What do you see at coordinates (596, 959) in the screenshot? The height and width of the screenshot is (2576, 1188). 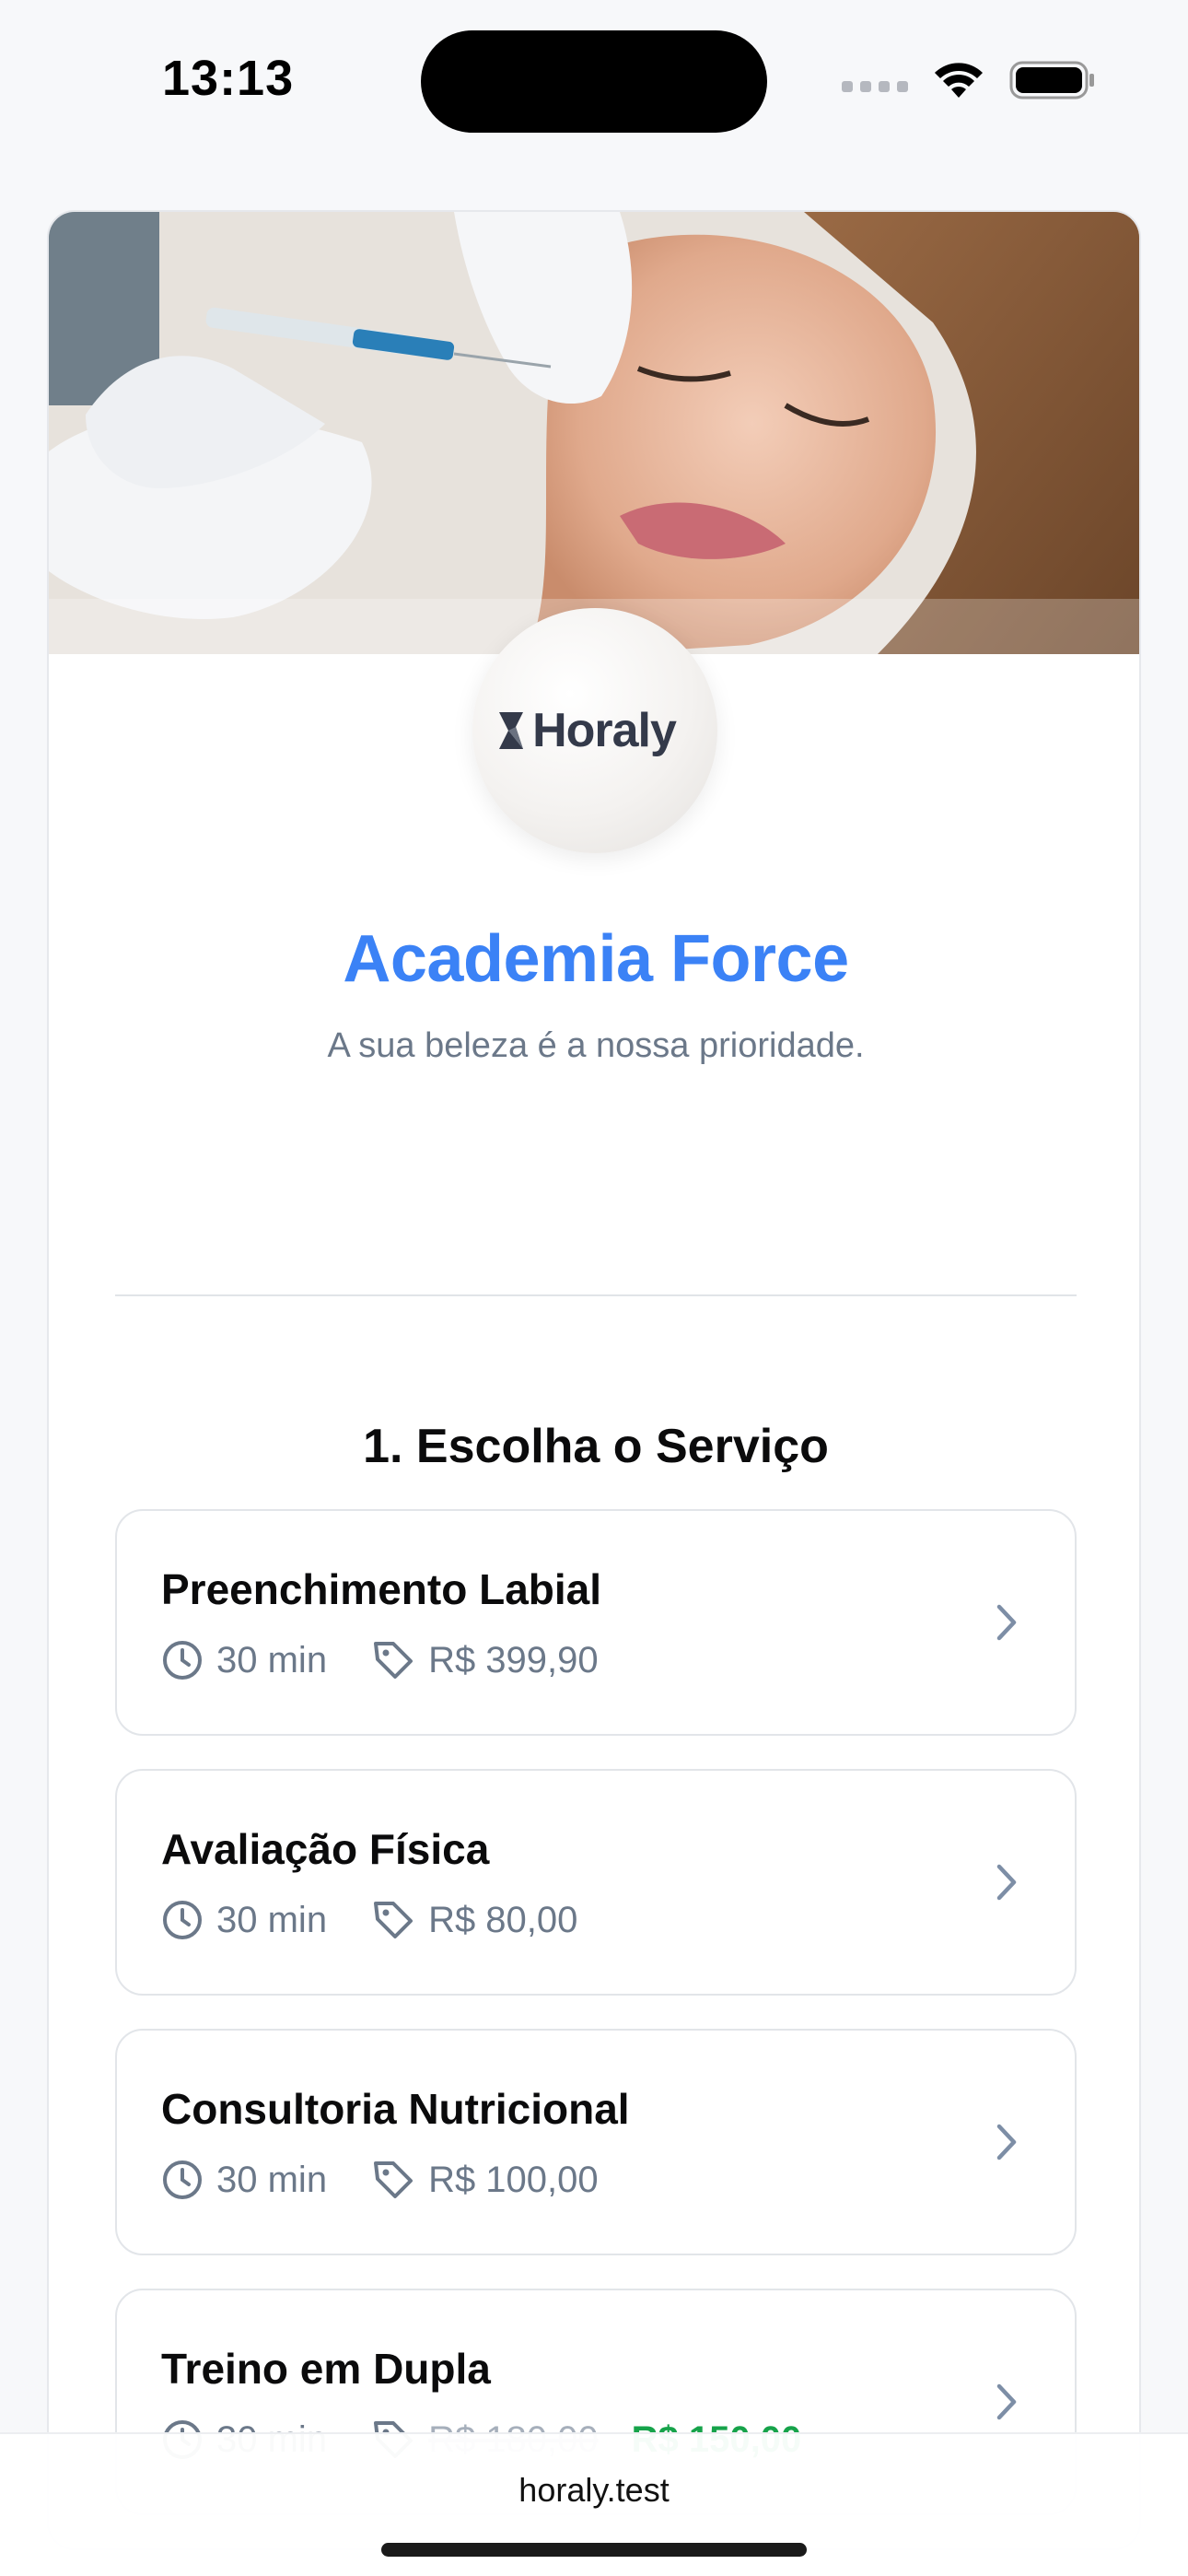 I see `business-name: Academia Force` at bounding box center [596, 959].